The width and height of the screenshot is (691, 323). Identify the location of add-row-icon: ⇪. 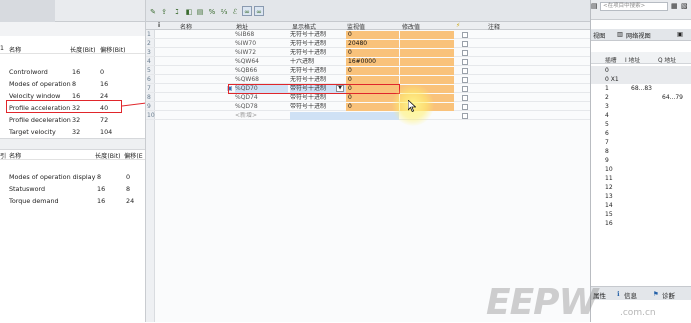
(164, 11).